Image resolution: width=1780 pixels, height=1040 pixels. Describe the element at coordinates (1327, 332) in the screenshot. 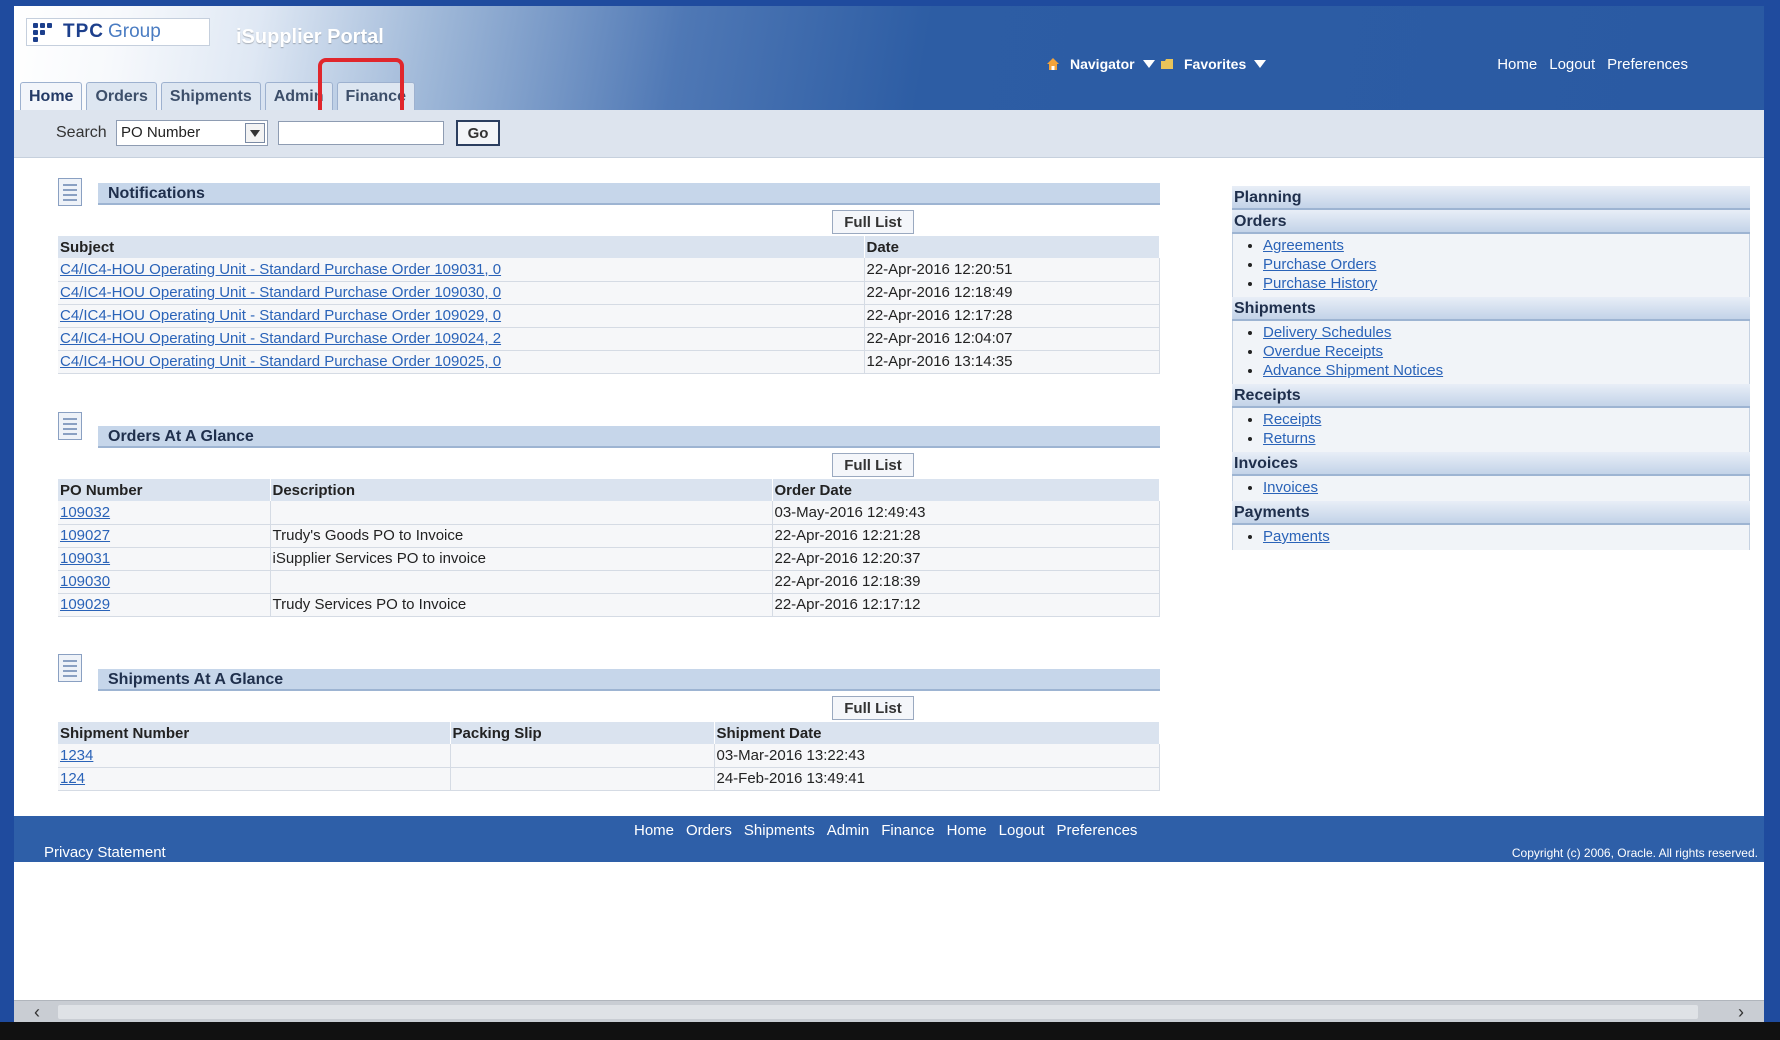

I see `delivery-schedules-link: Delivery Schedules` at that location.